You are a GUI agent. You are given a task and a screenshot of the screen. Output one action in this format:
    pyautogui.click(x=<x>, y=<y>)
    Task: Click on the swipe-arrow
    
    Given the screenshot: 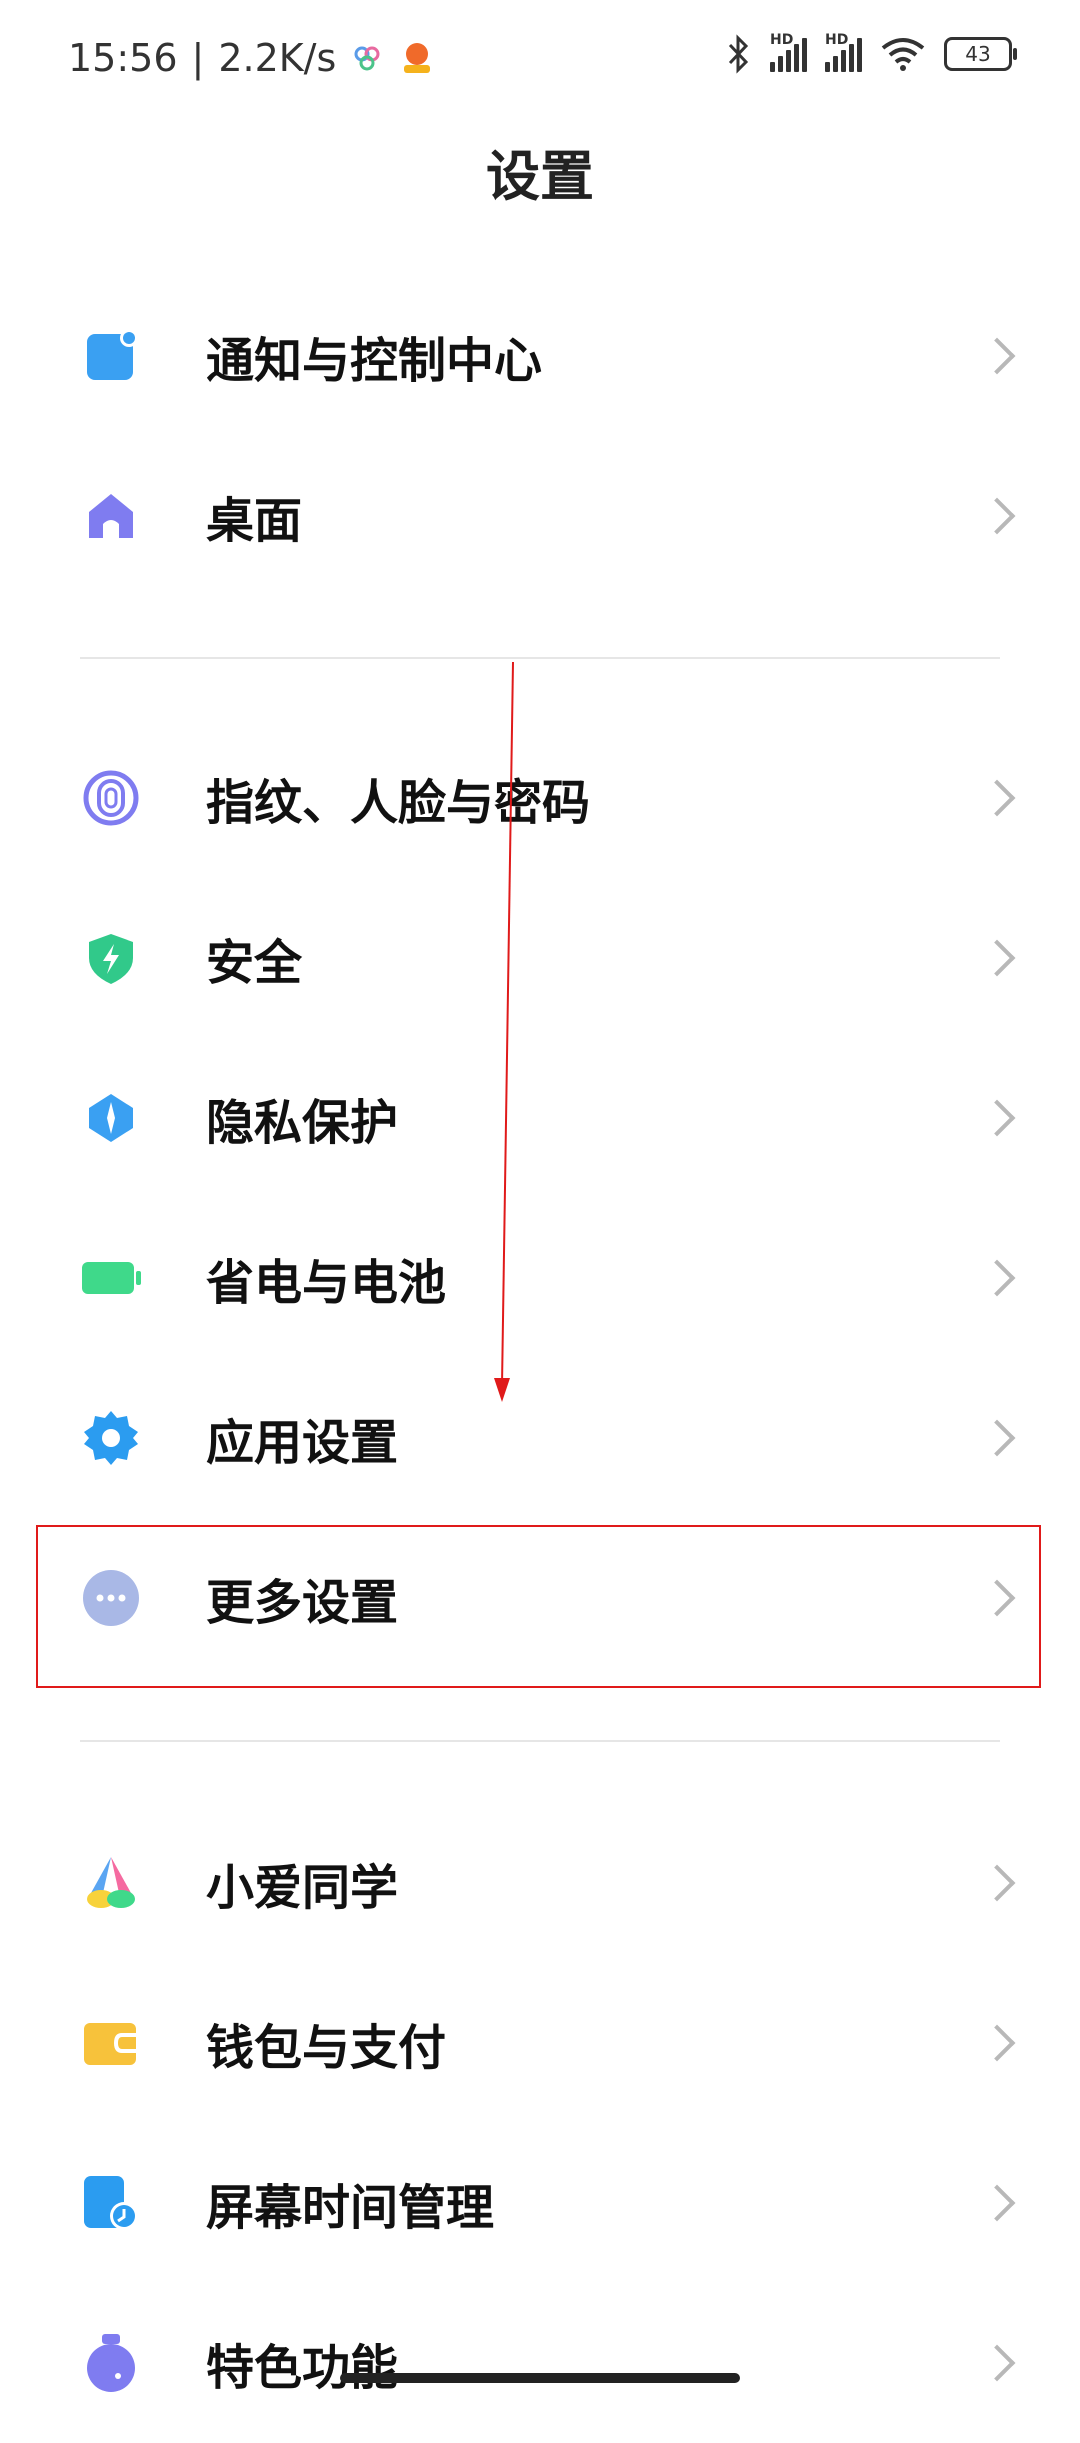 What is the action you would take?
    pyautogui.click(x=504, y=1031)
    